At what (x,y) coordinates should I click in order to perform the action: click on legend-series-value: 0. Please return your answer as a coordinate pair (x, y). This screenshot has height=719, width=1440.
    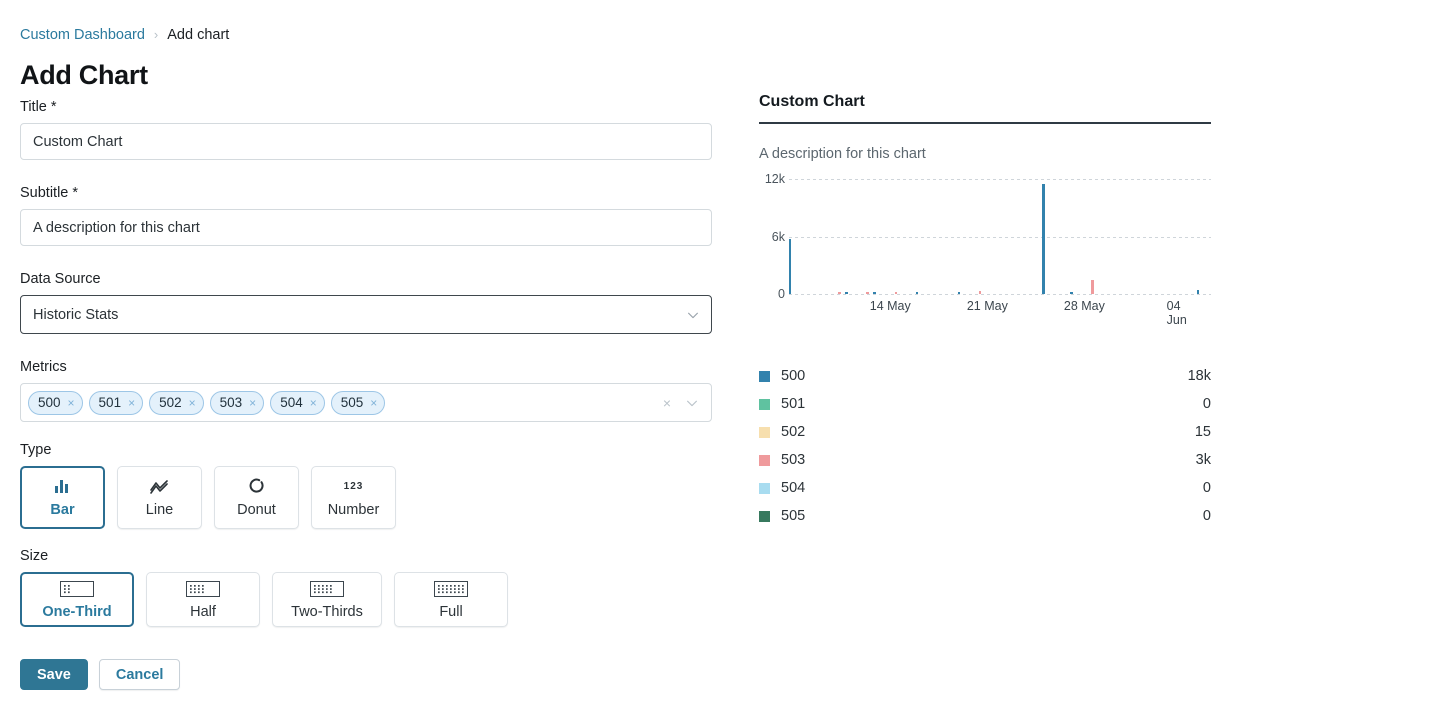
    Looking at the image, I should click on (1206, 404).